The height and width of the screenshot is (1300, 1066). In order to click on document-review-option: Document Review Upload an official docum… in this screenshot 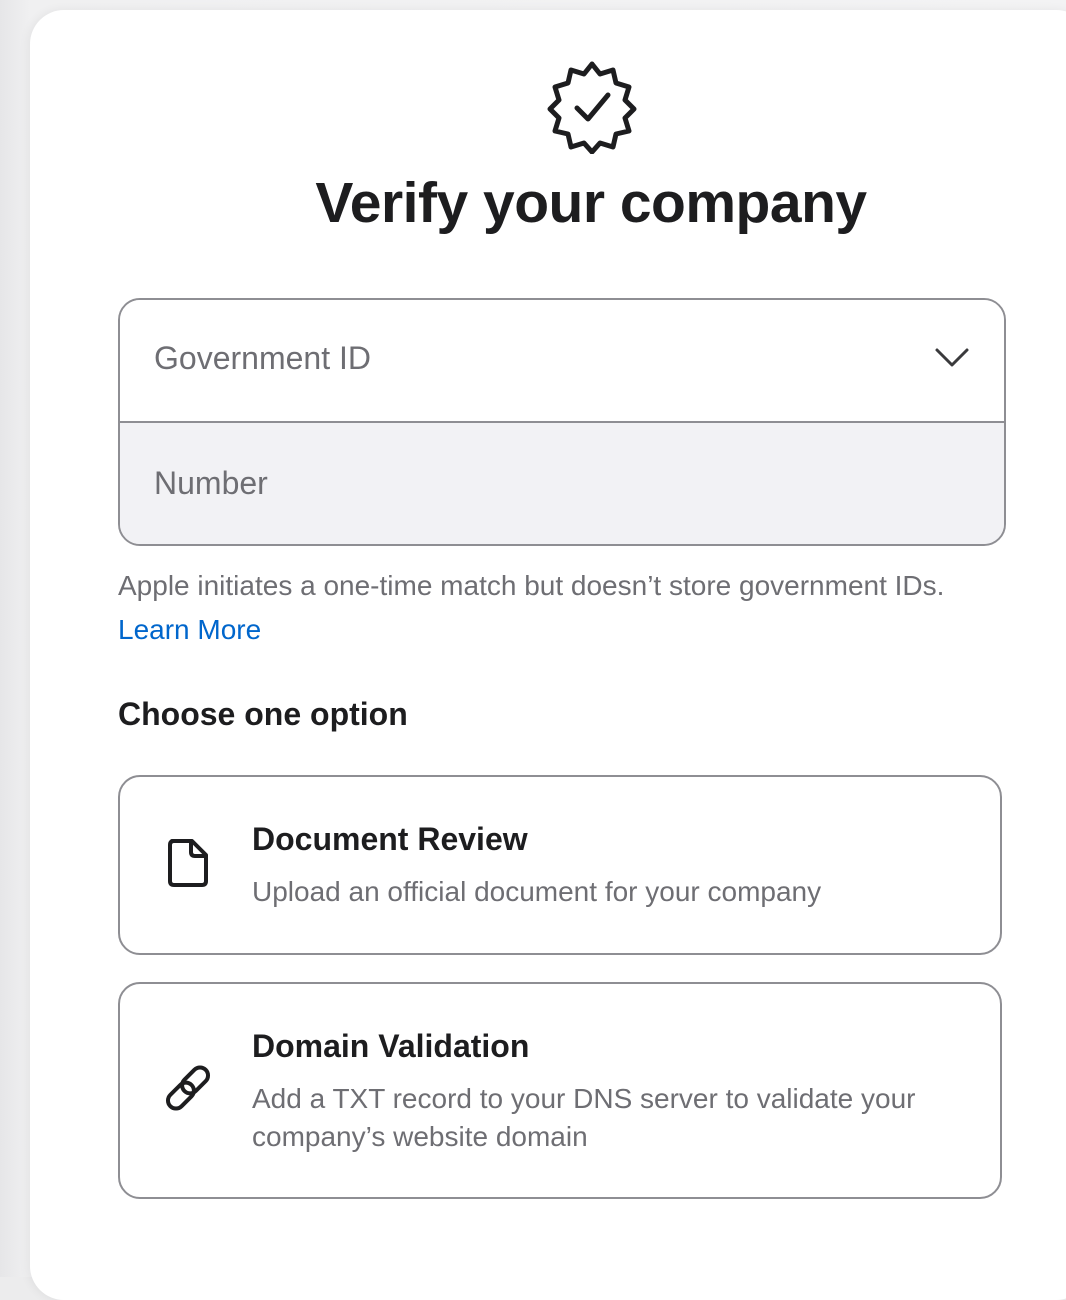, I will do `click(560, 865)`.